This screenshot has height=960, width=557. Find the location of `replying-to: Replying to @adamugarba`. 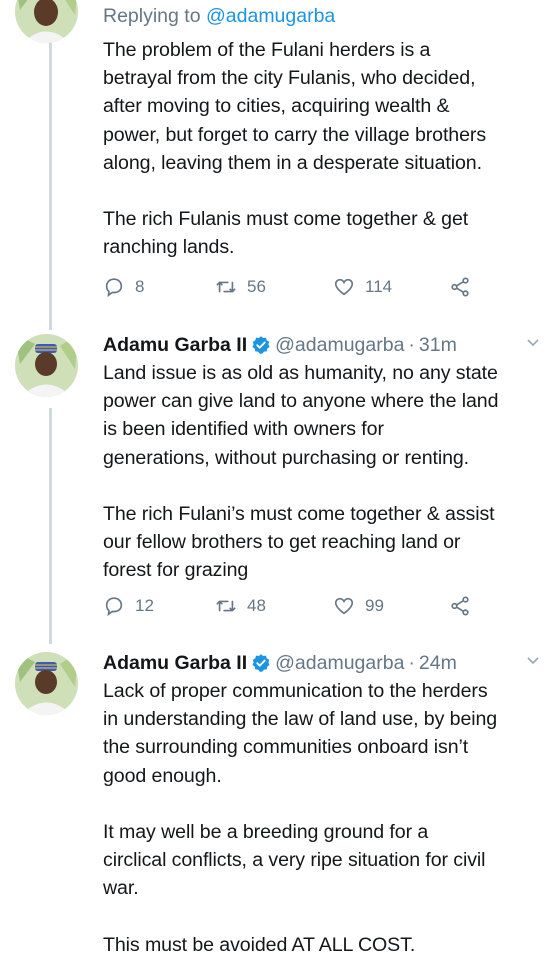

replying-to: Replying to @adamugarba is located at coordinates (325, 16).